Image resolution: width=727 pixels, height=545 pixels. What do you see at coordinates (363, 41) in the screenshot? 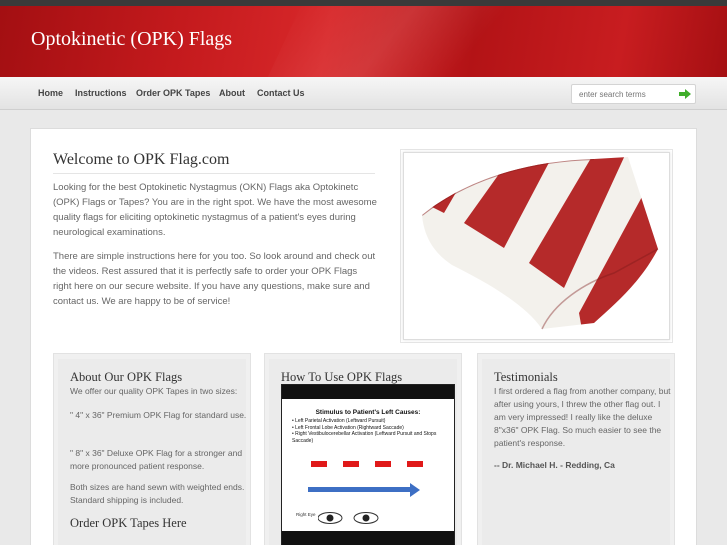
I see `site-header: Optokinetic (OPK) Flags` at bounding box center [363, 41].